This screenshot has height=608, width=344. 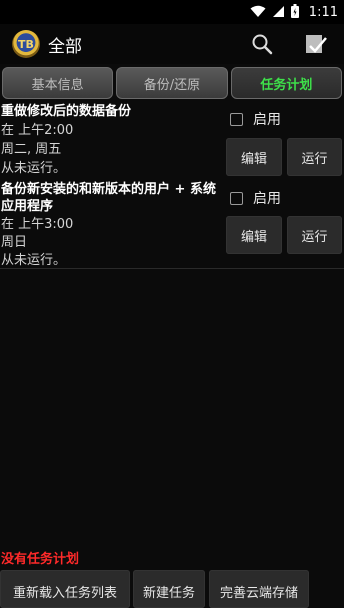 I want to click on schedule-last-run: 从未运行。, so click(x=34, y=168).